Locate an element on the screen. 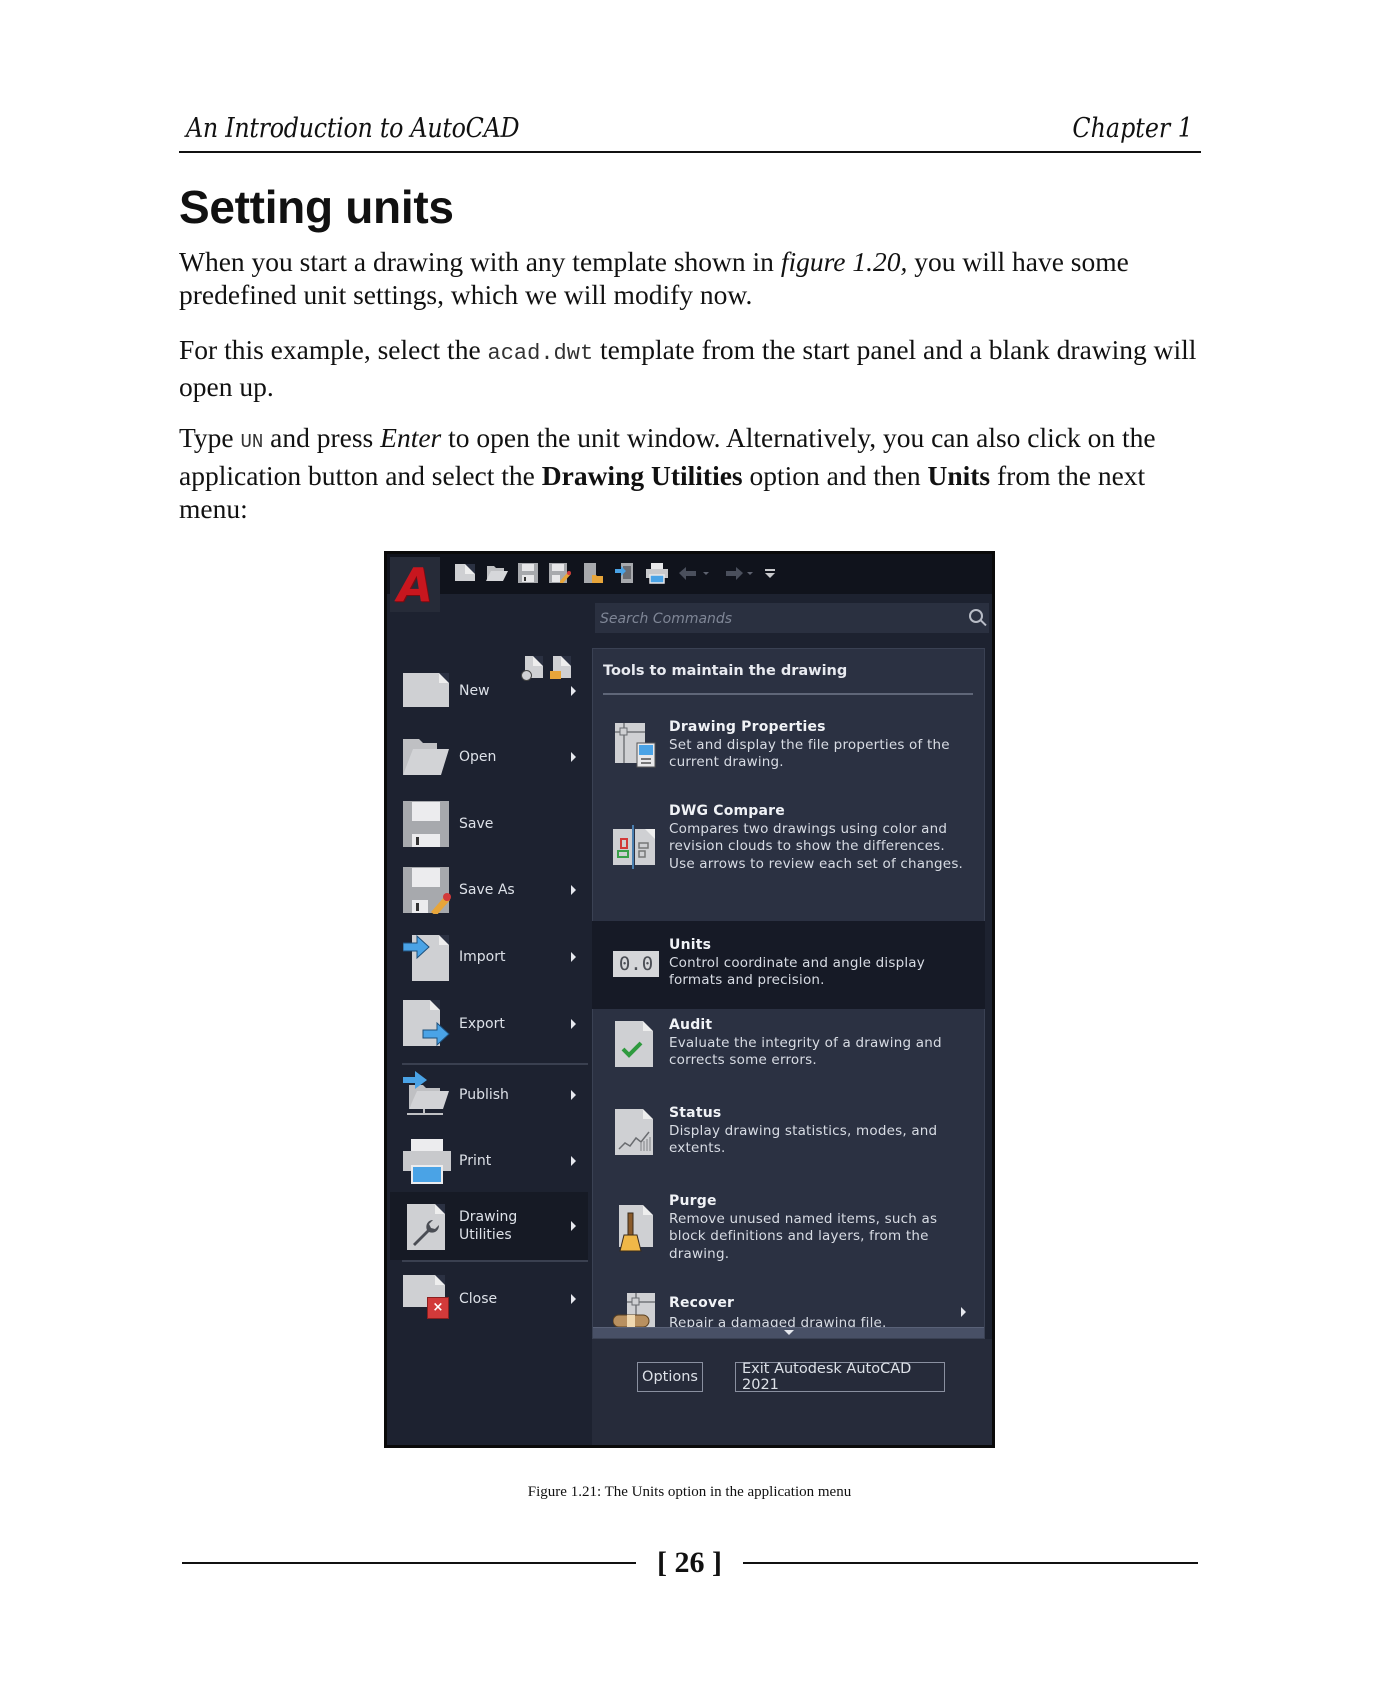 The image size is (1379, 1701). menu-item-publish: Publish is located at coordinates (495, 1095).